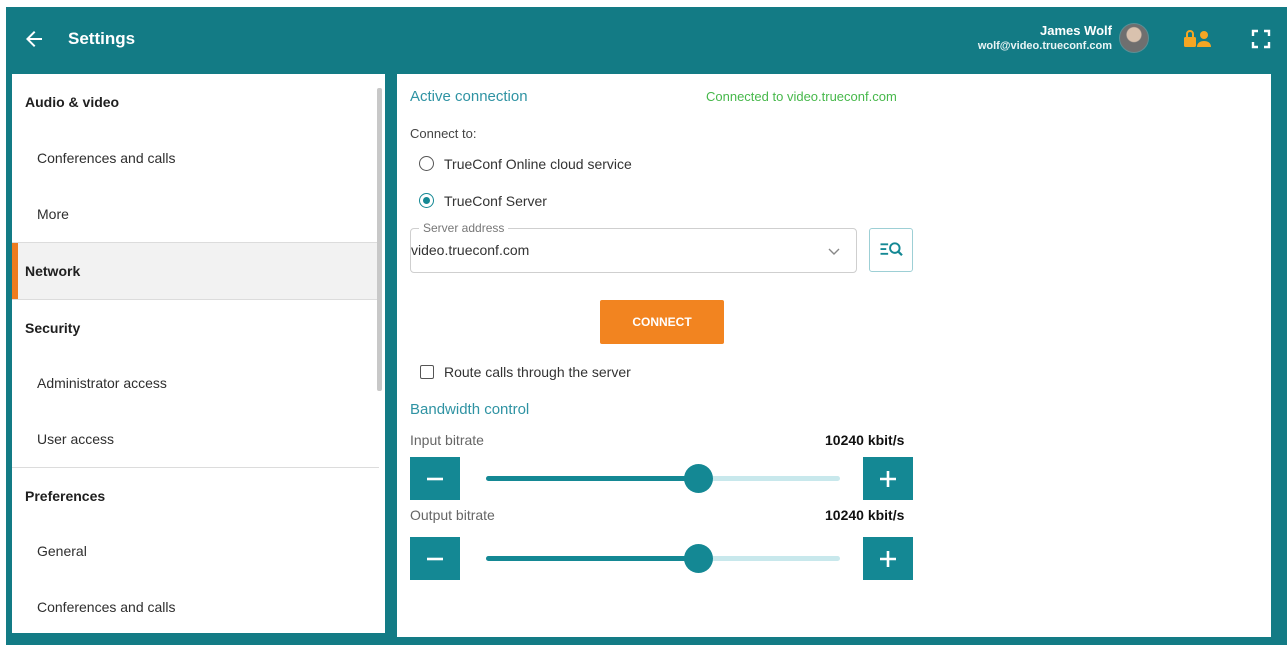  What do you see at coordinates (34, 39) in the screenshot?
I see `back-arrow-icon` at bounding box center [34, 39].